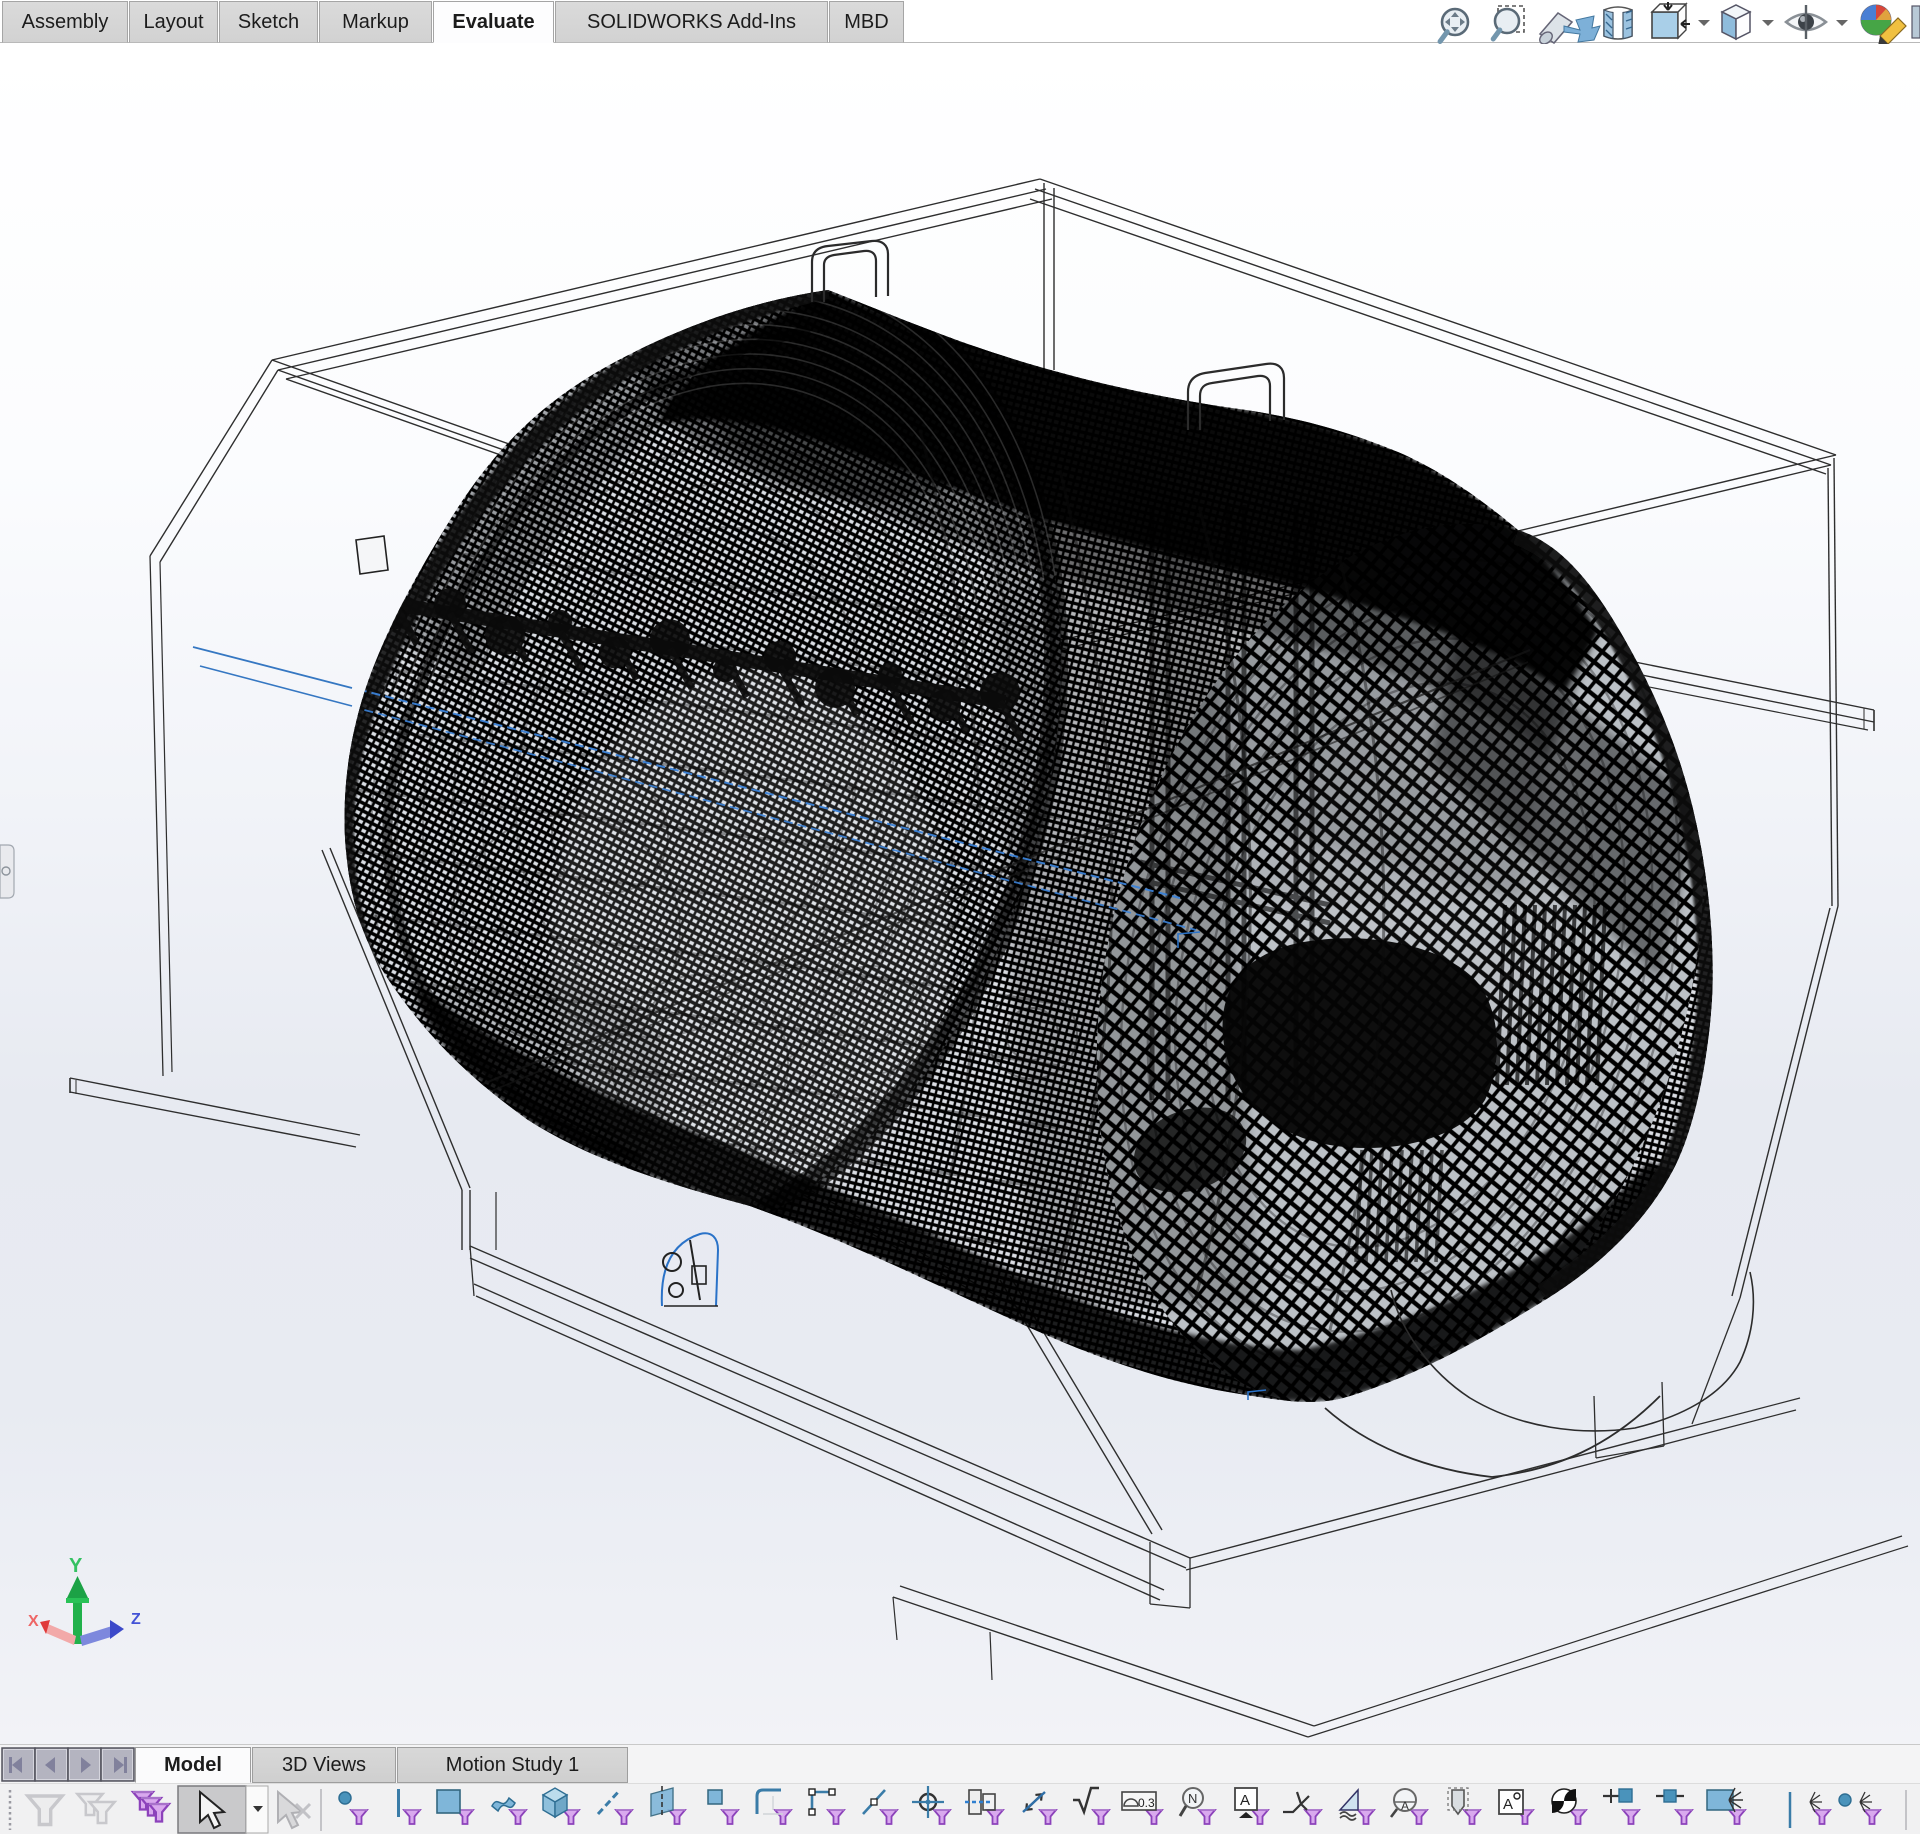 The width and height of the screenshot is (1920, 1834). Describe the element at coordinates (33, 1621) in the screenshot. I see `svg-text: X` at that location.